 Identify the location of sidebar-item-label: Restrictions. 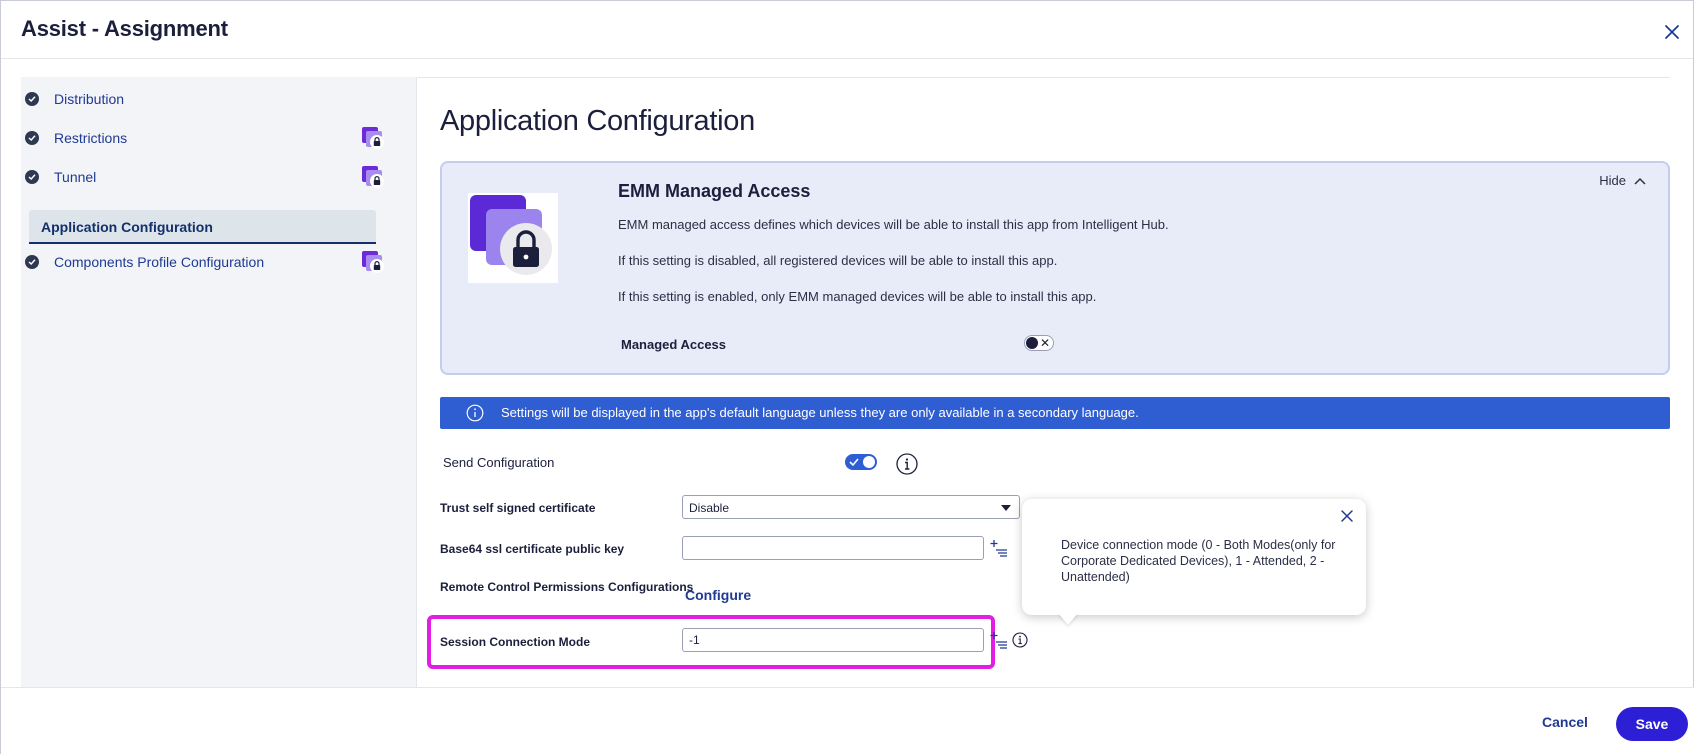
(91, 138).